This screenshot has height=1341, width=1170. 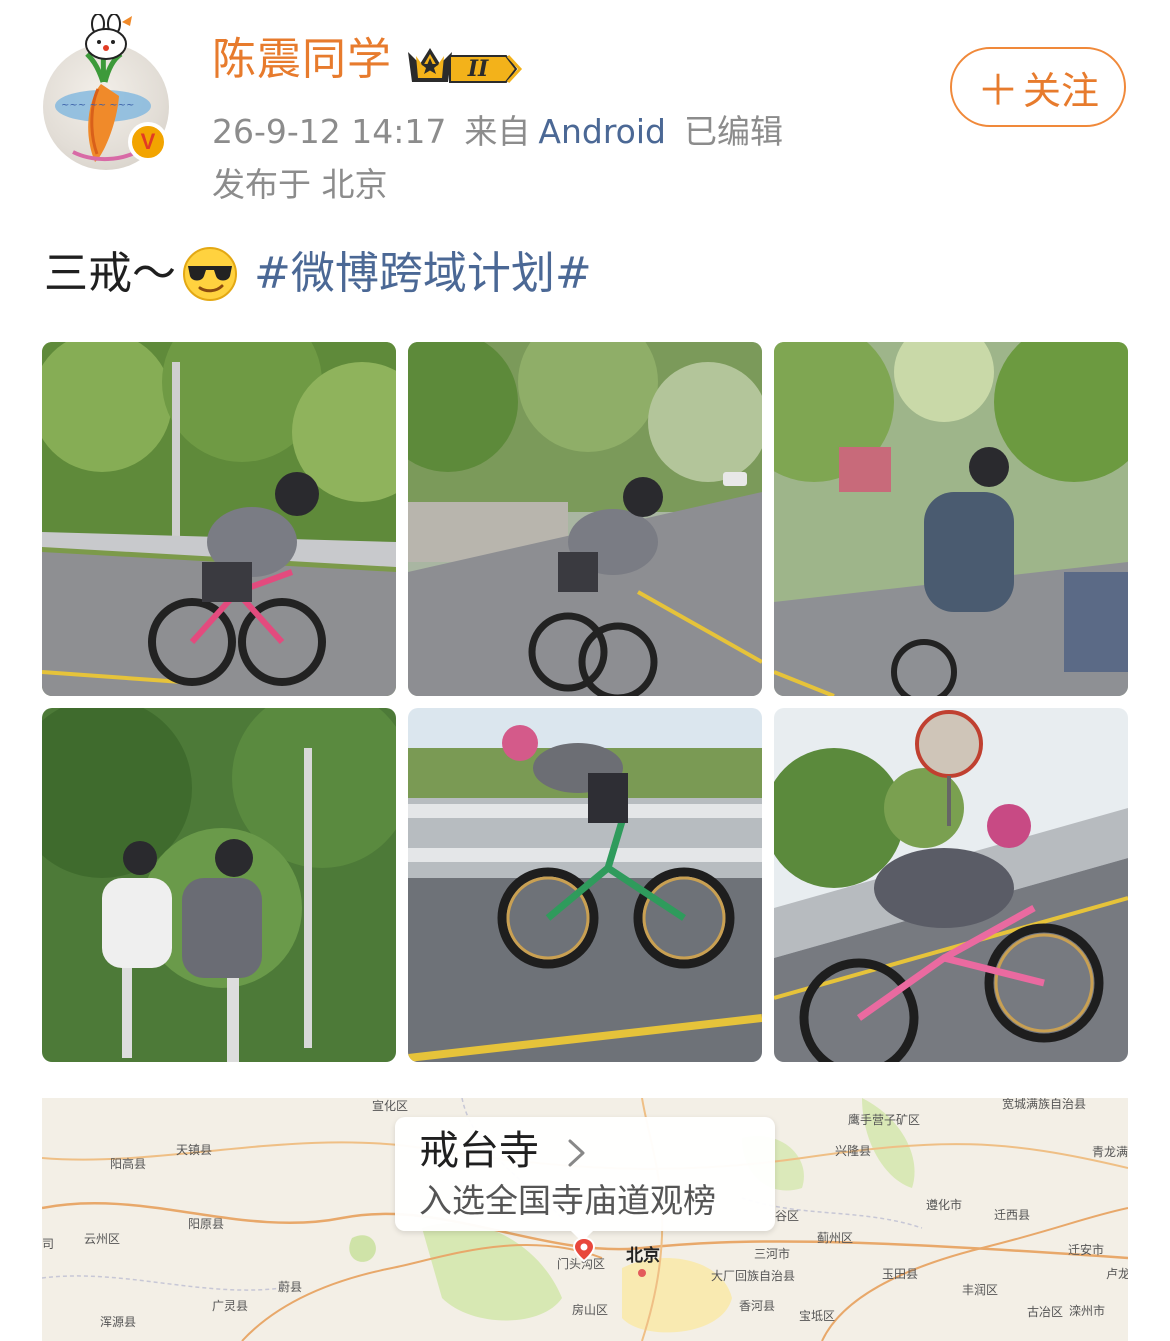 What do you see at coordinates (733, 131) in the screenshot?
I see `edited-label: 已编辑` at bounding box center [733, 131].